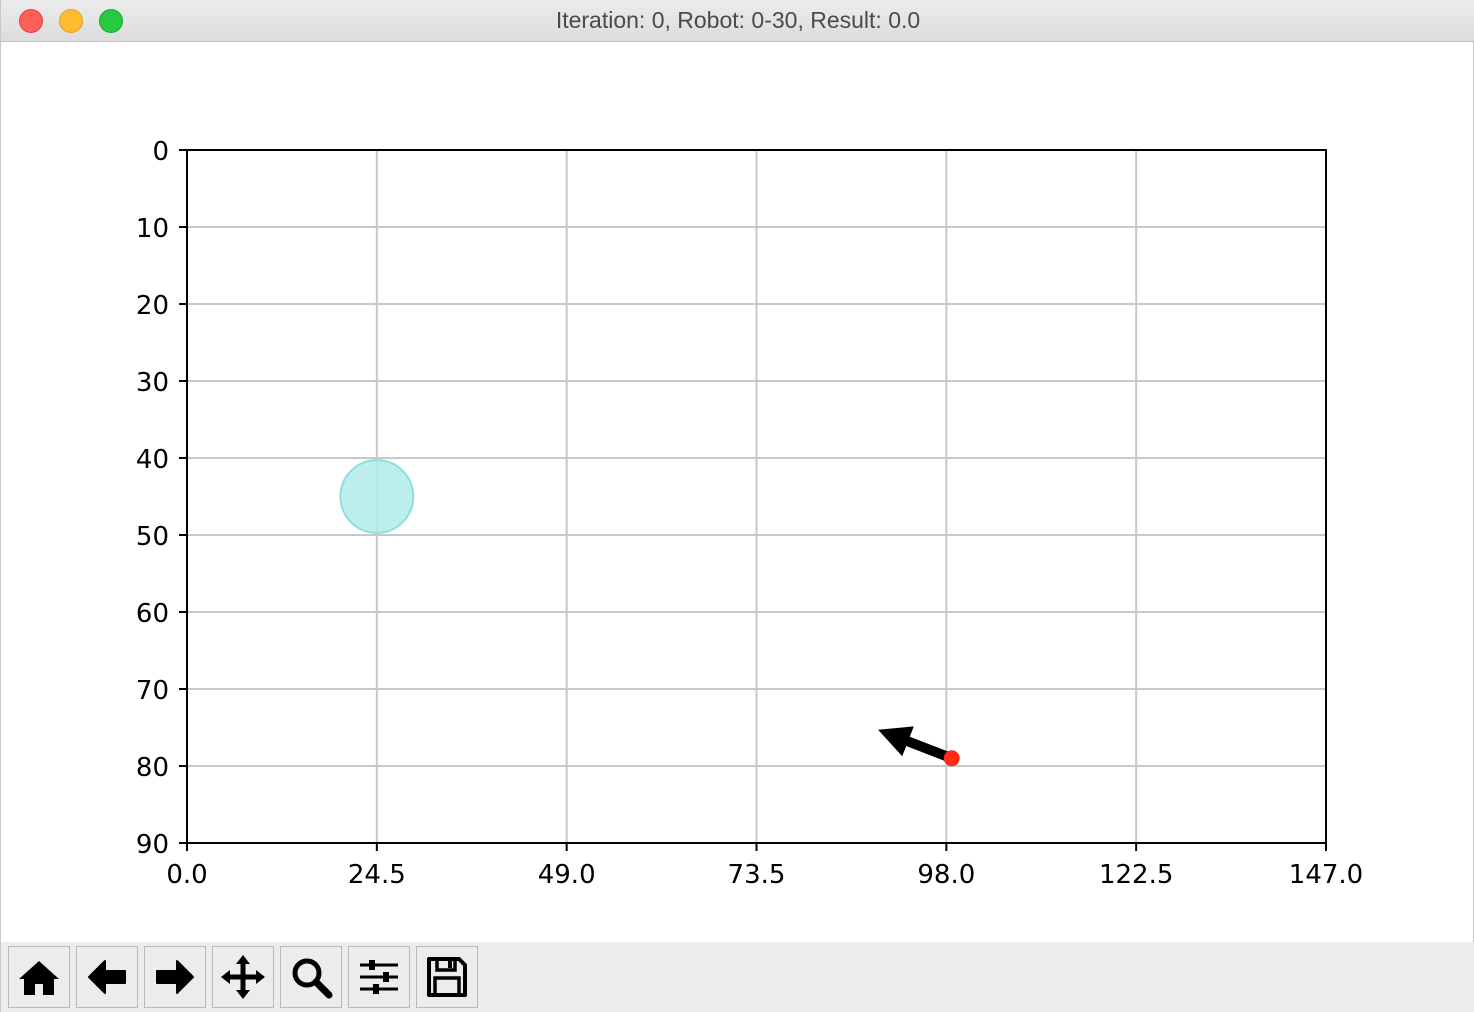 The image size is (1474, 1012). I want to click on window-title: Iteration: 0, Robot: 0-30, Result: 0.0, so click(738, 20).